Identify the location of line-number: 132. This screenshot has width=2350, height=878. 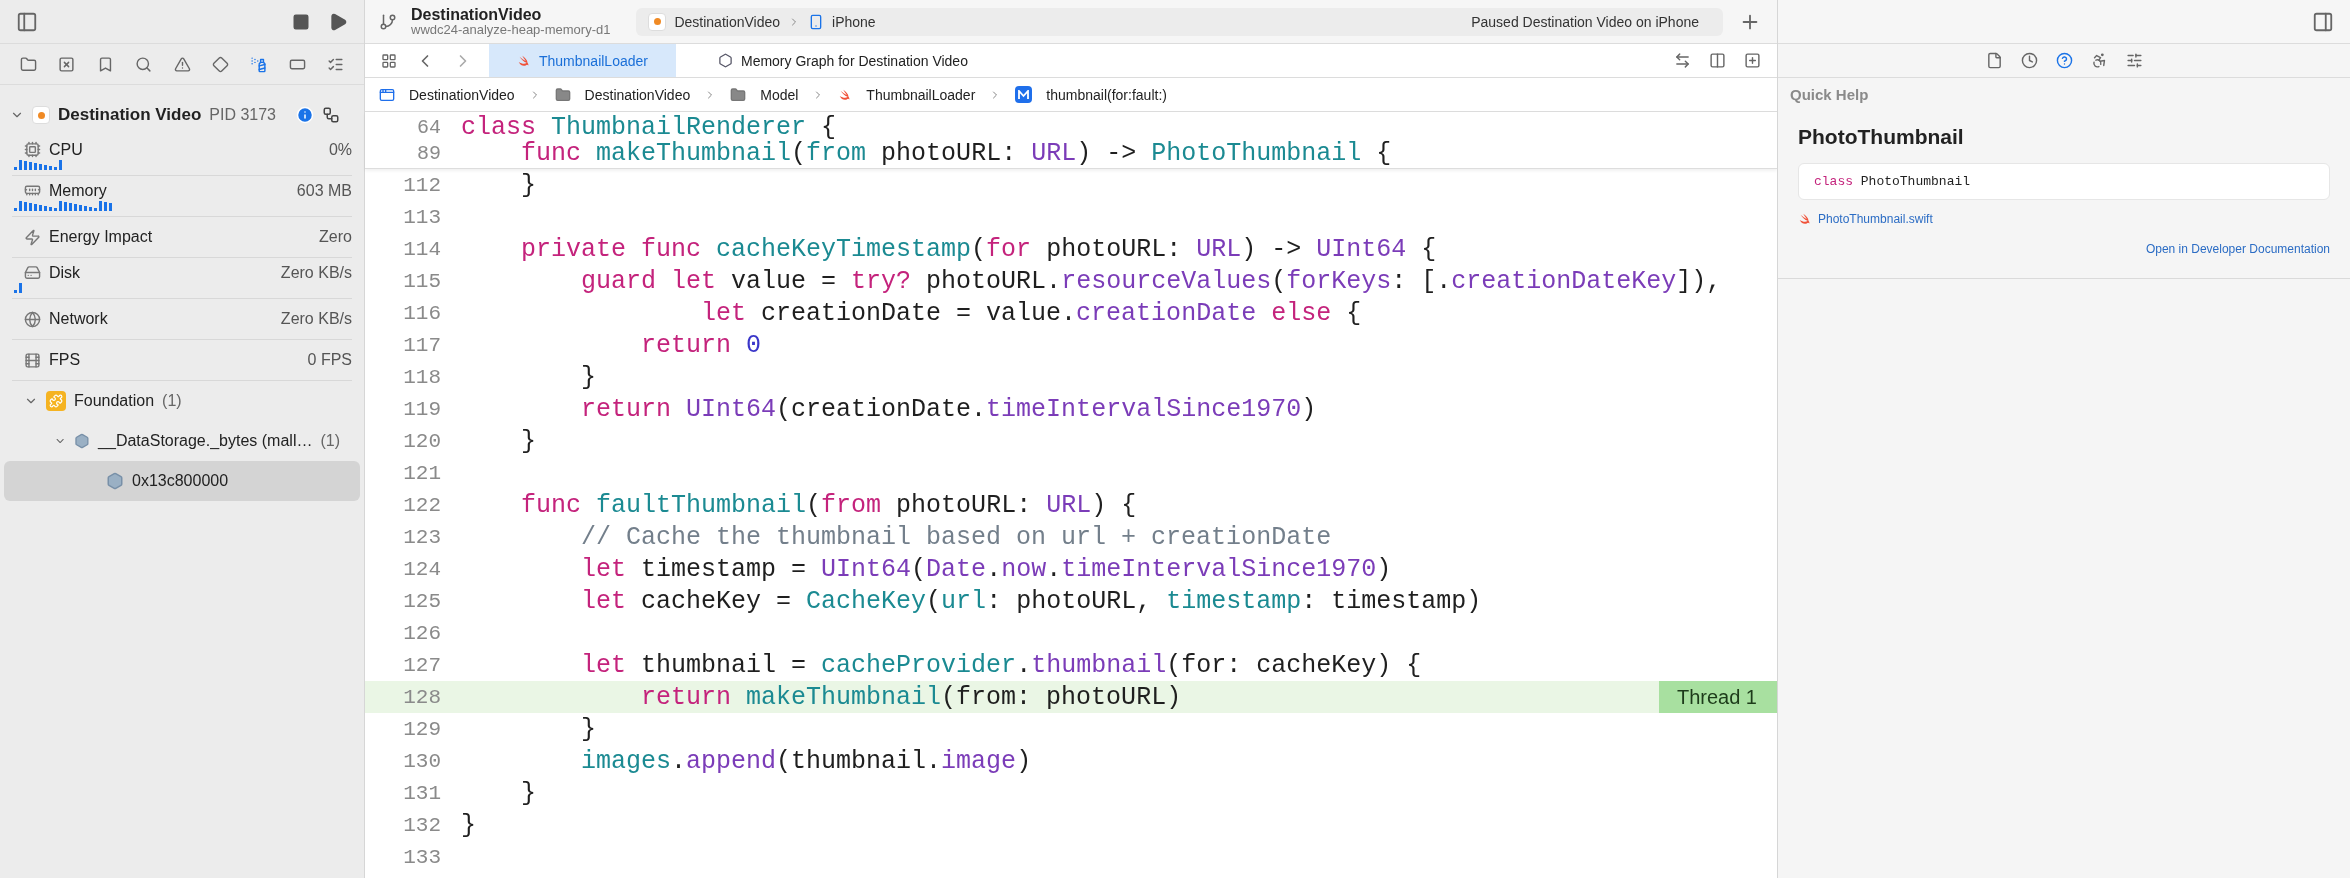
(422, 825).